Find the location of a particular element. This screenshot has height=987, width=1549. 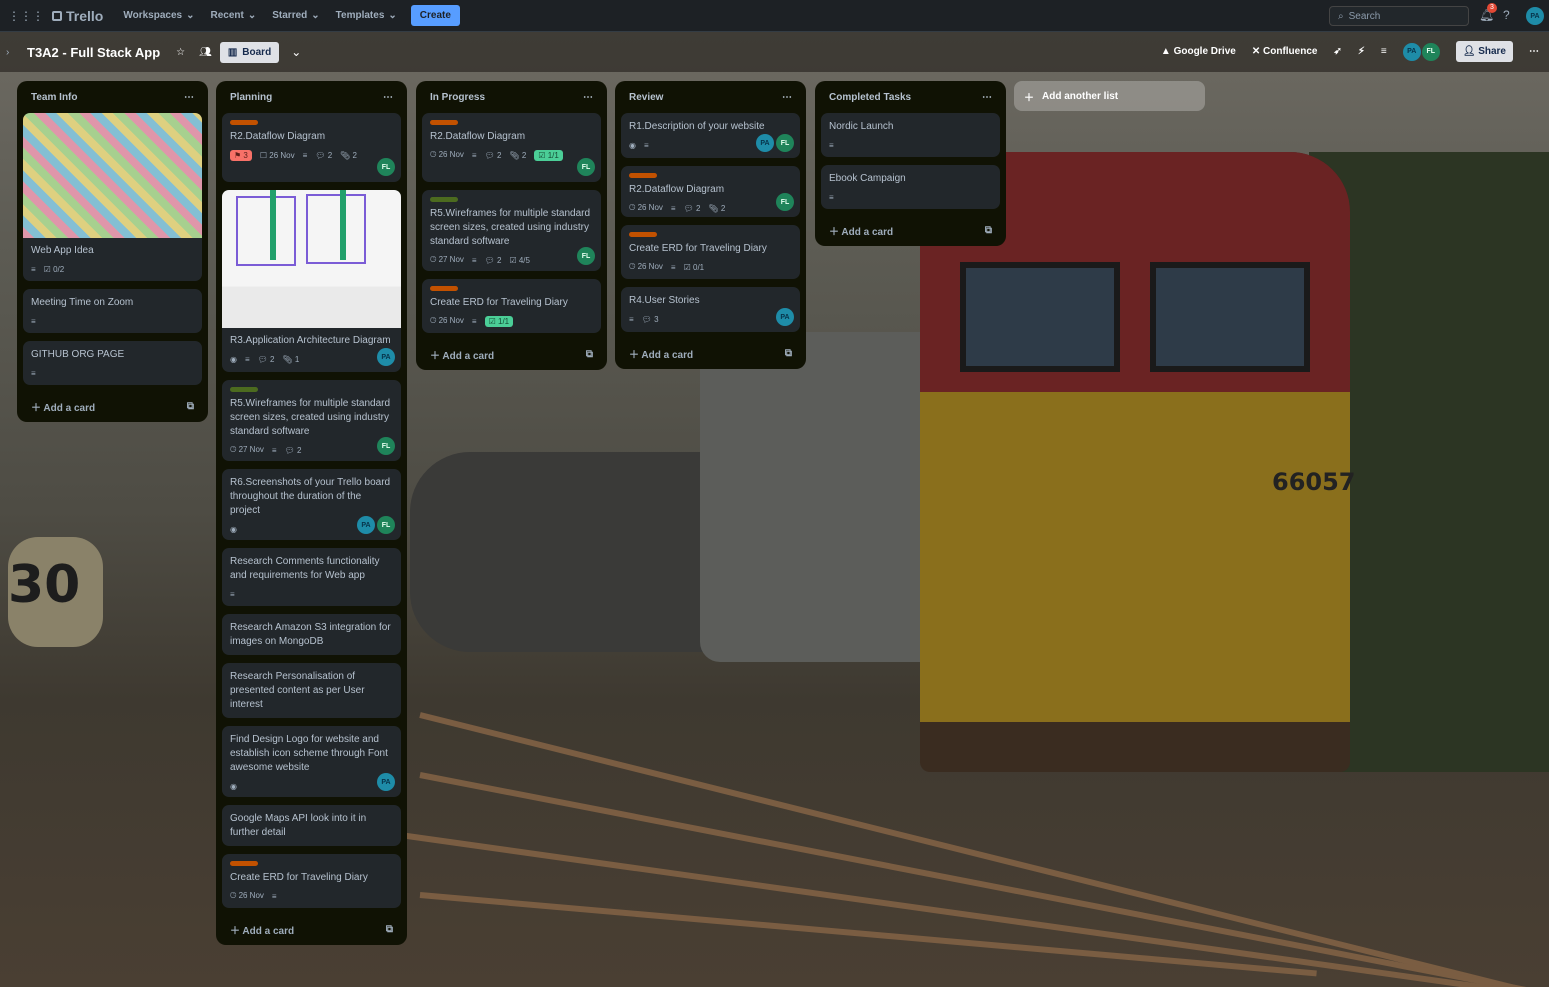

background-speed-sign: 30 is located at coordinates (55, 592).